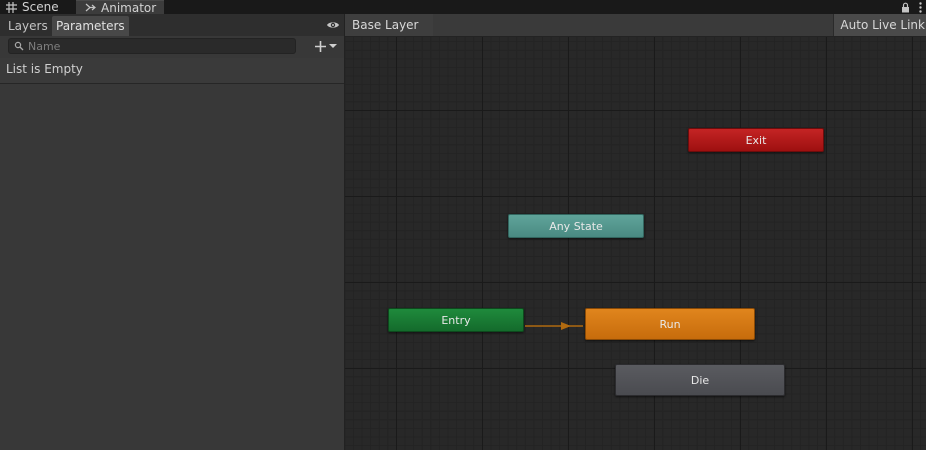 The width and height of the screenshot is (926, 450). Describe the element at coordinates (44, 69) in the screenshot. I see `list-empty-text: List is Empty` at that location.